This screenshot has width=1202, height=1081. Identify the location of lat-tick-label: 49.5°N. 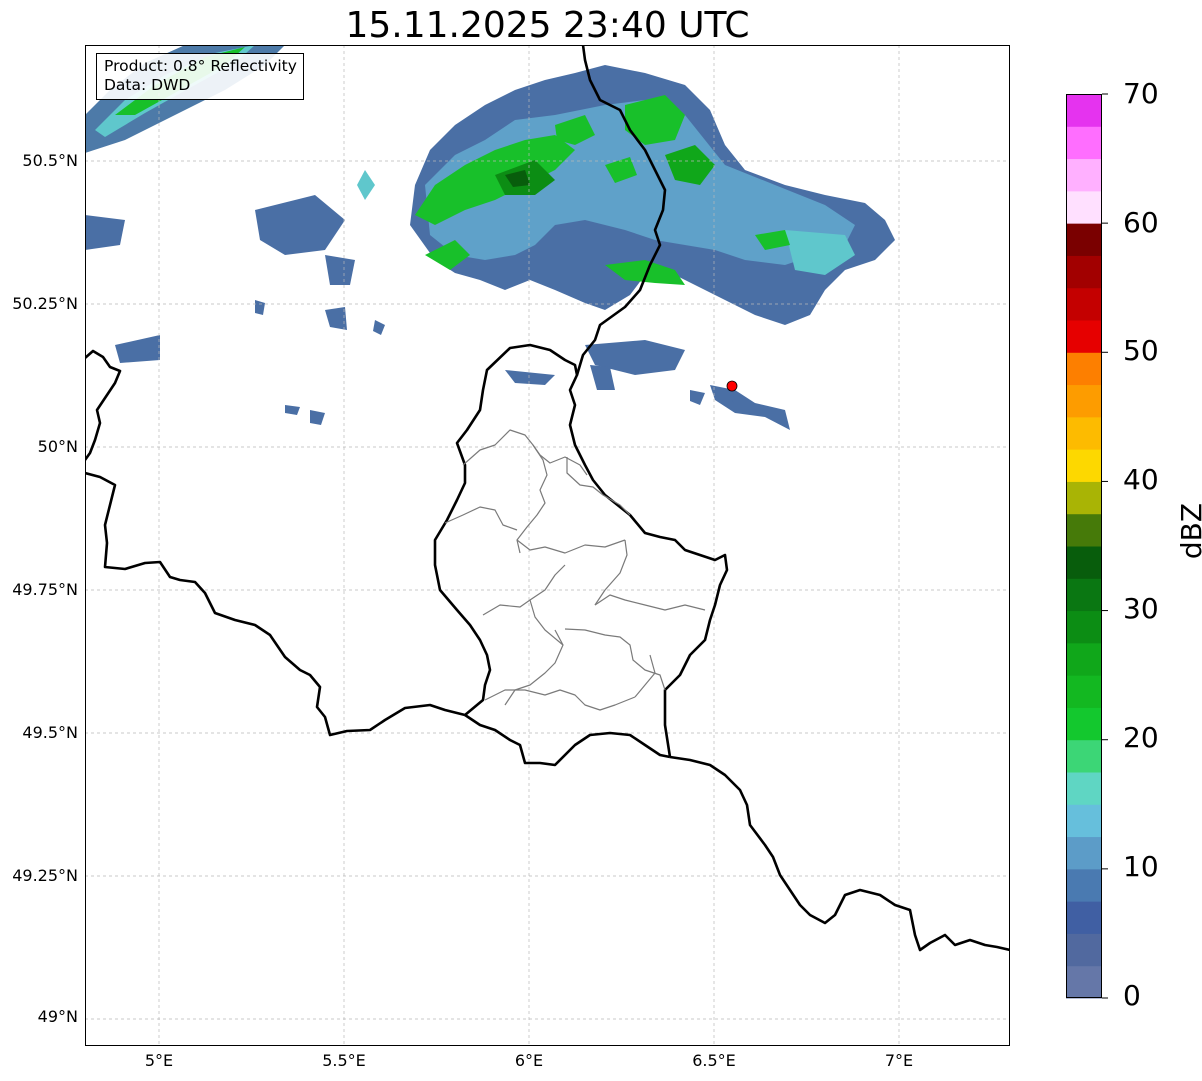
(50, 732).